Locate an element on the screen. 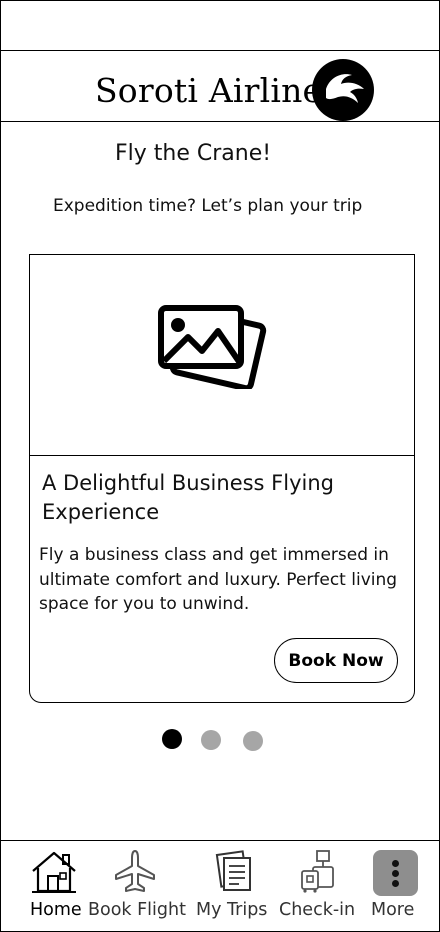  tab-my-trips-label: My Trips is located at coordinates (232, 910).